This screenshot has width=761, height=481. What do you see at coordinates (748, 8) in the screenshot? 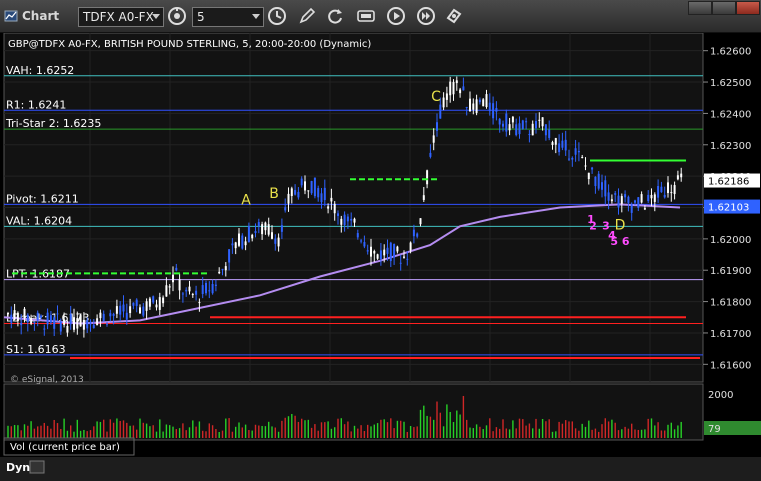
I see `close-button` at bounding box center [748, 8].